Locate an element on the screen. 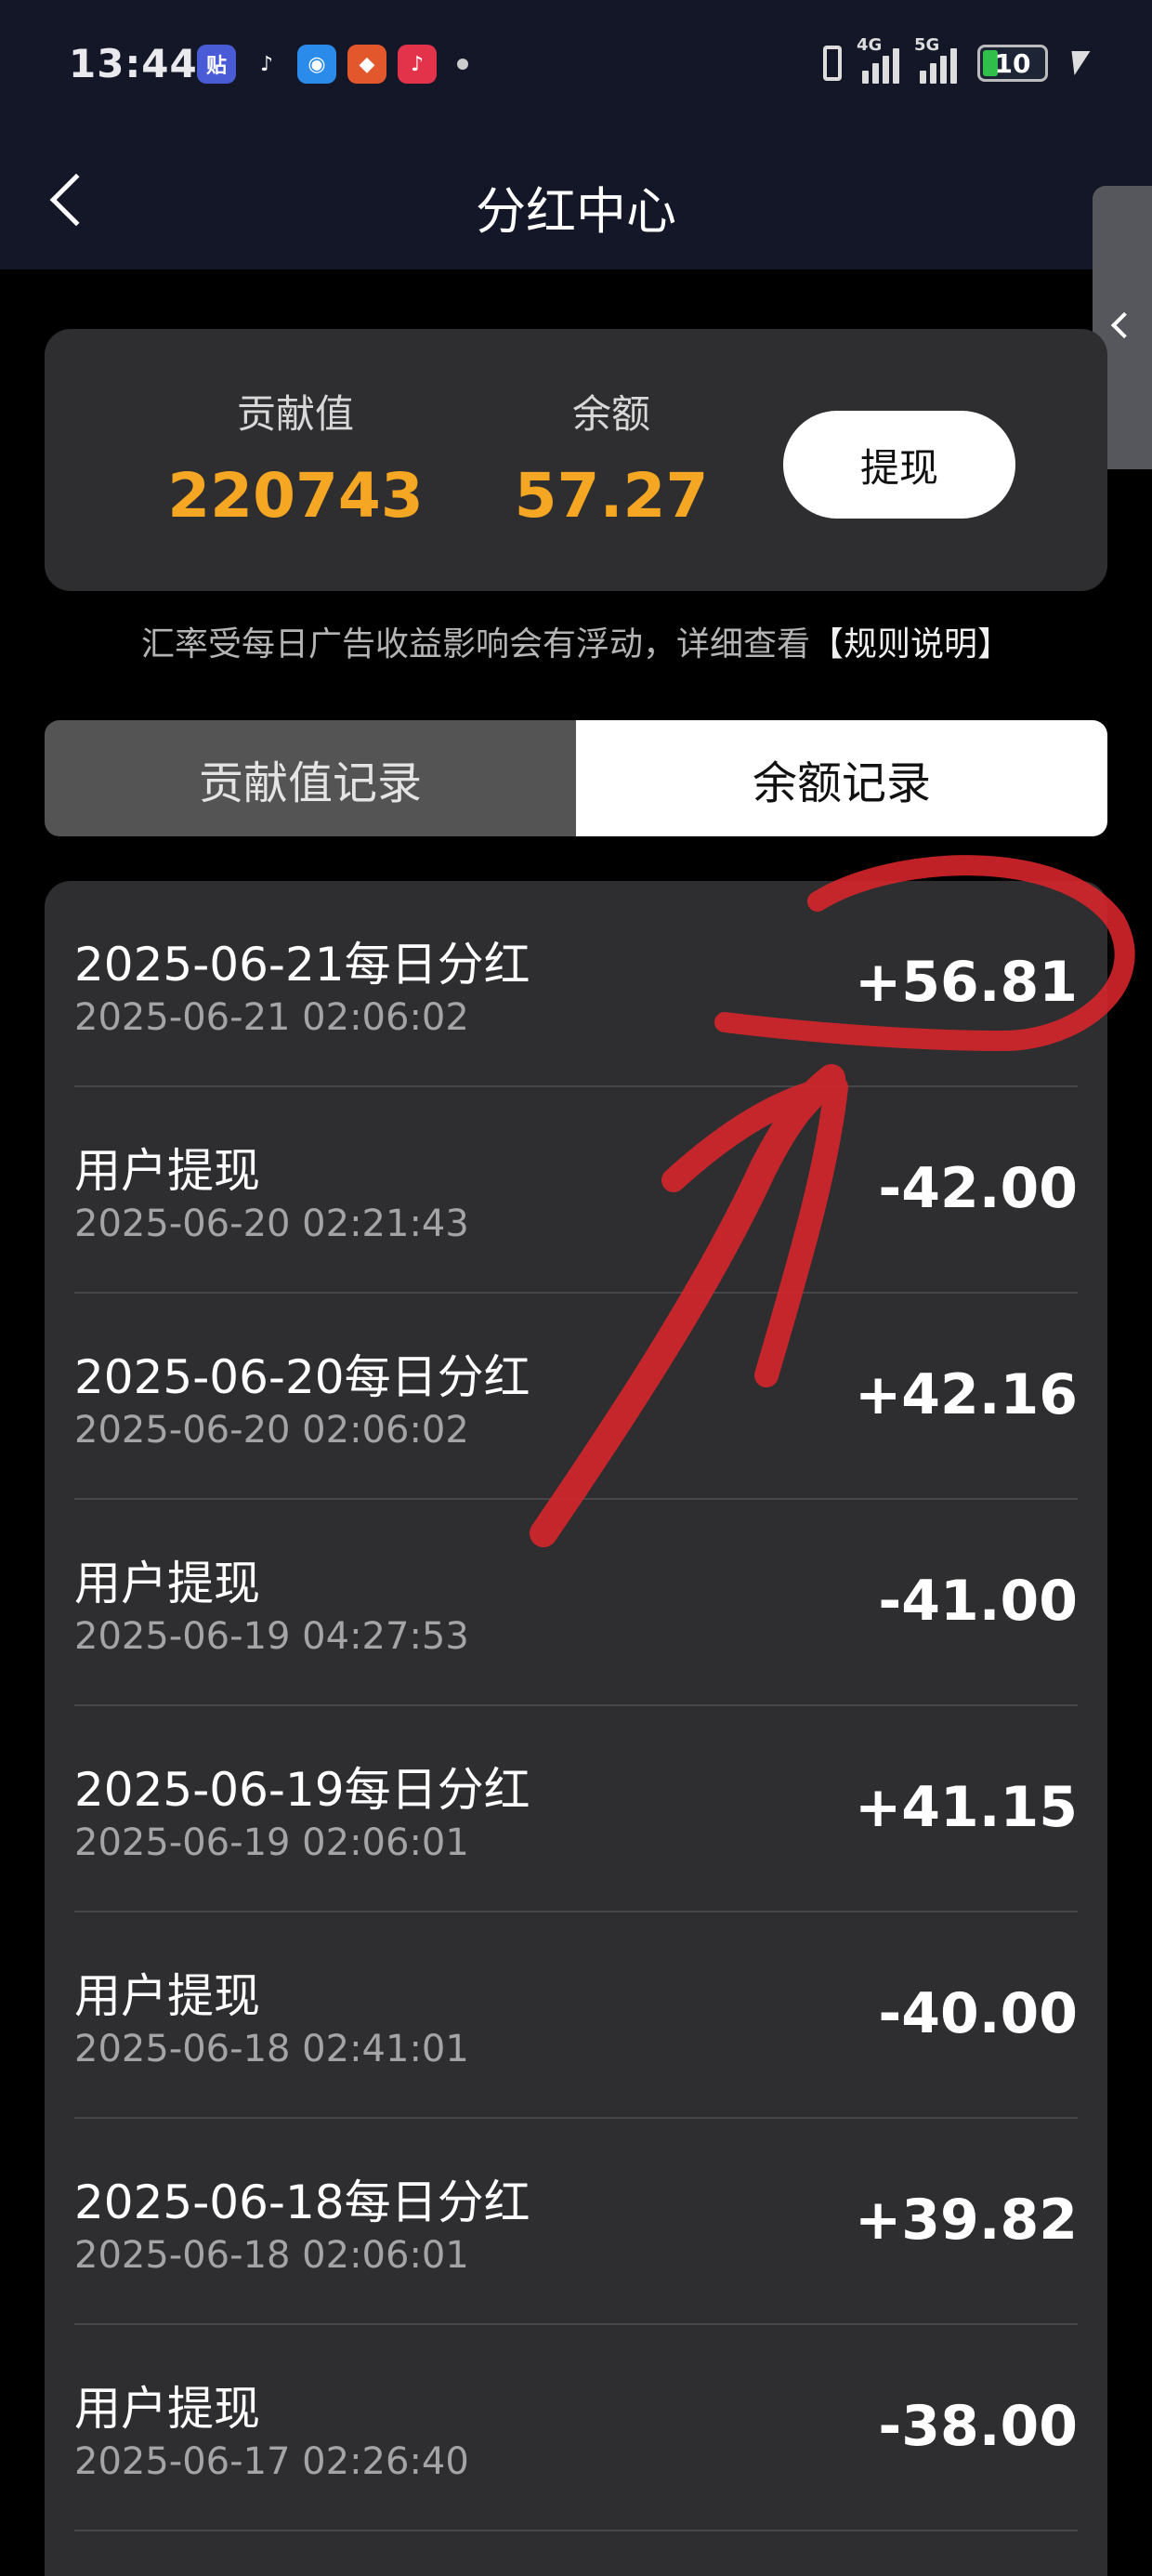 This screenshot has height=2576, width=1152. tieba-icon: 贴 is located at coordinates (216, 64).